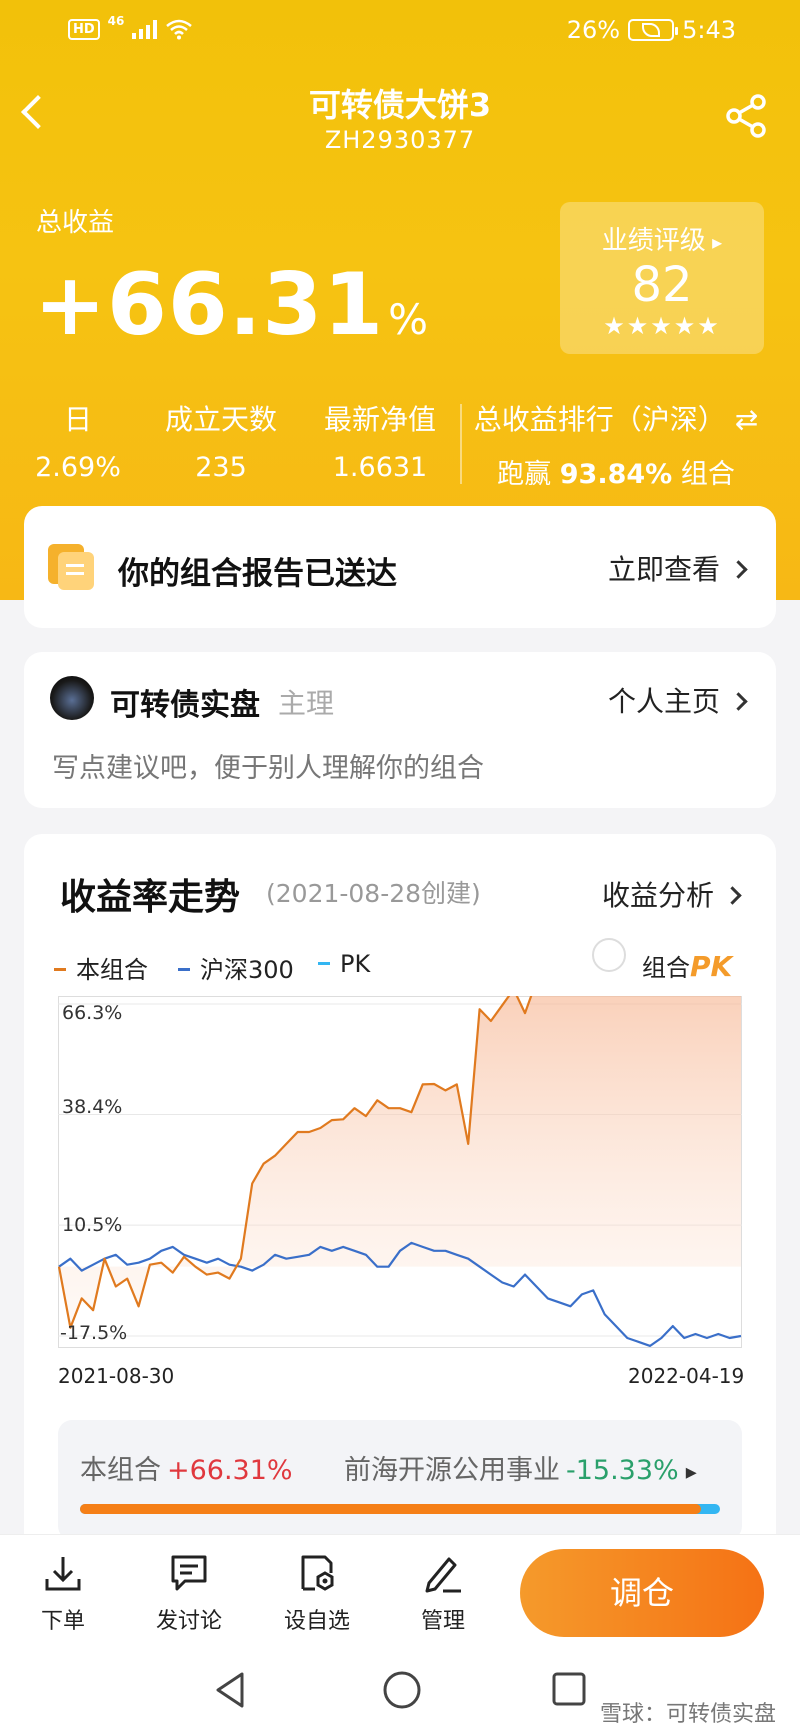 The width and height of the screenshot is (800, 1733). Describe the element at coordinates (189, 1573) in the screenshot. I see `comment-icon` at that location.